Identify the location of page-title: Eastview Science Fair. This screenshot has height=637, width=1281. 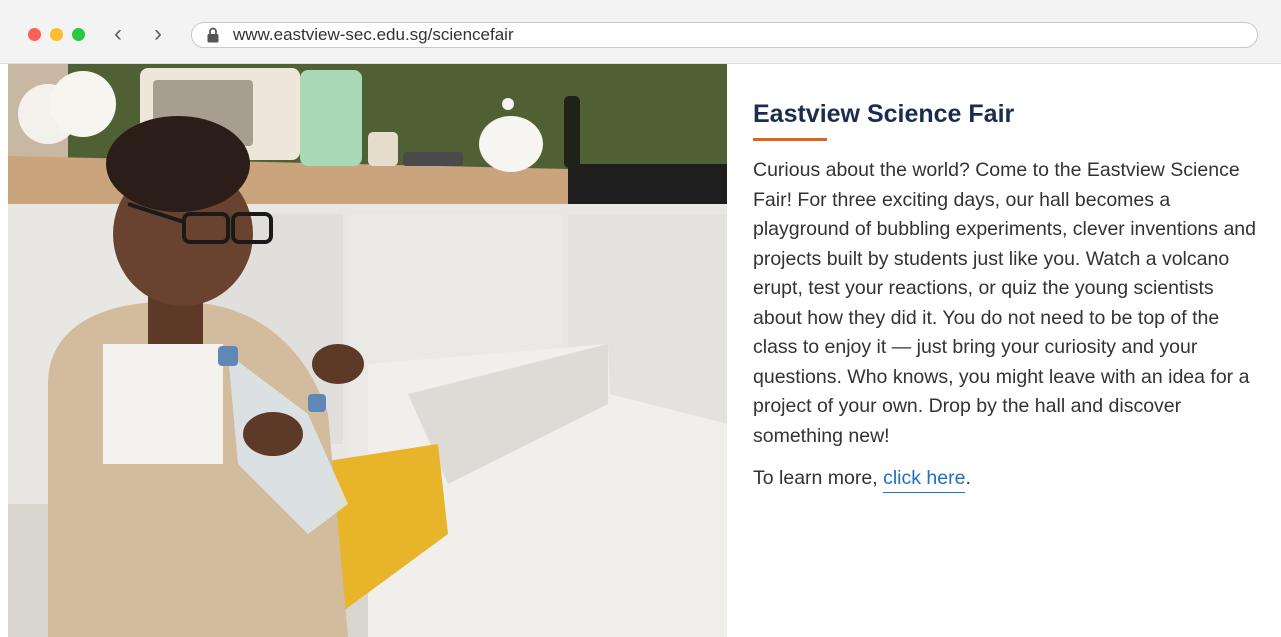
(884, 114).